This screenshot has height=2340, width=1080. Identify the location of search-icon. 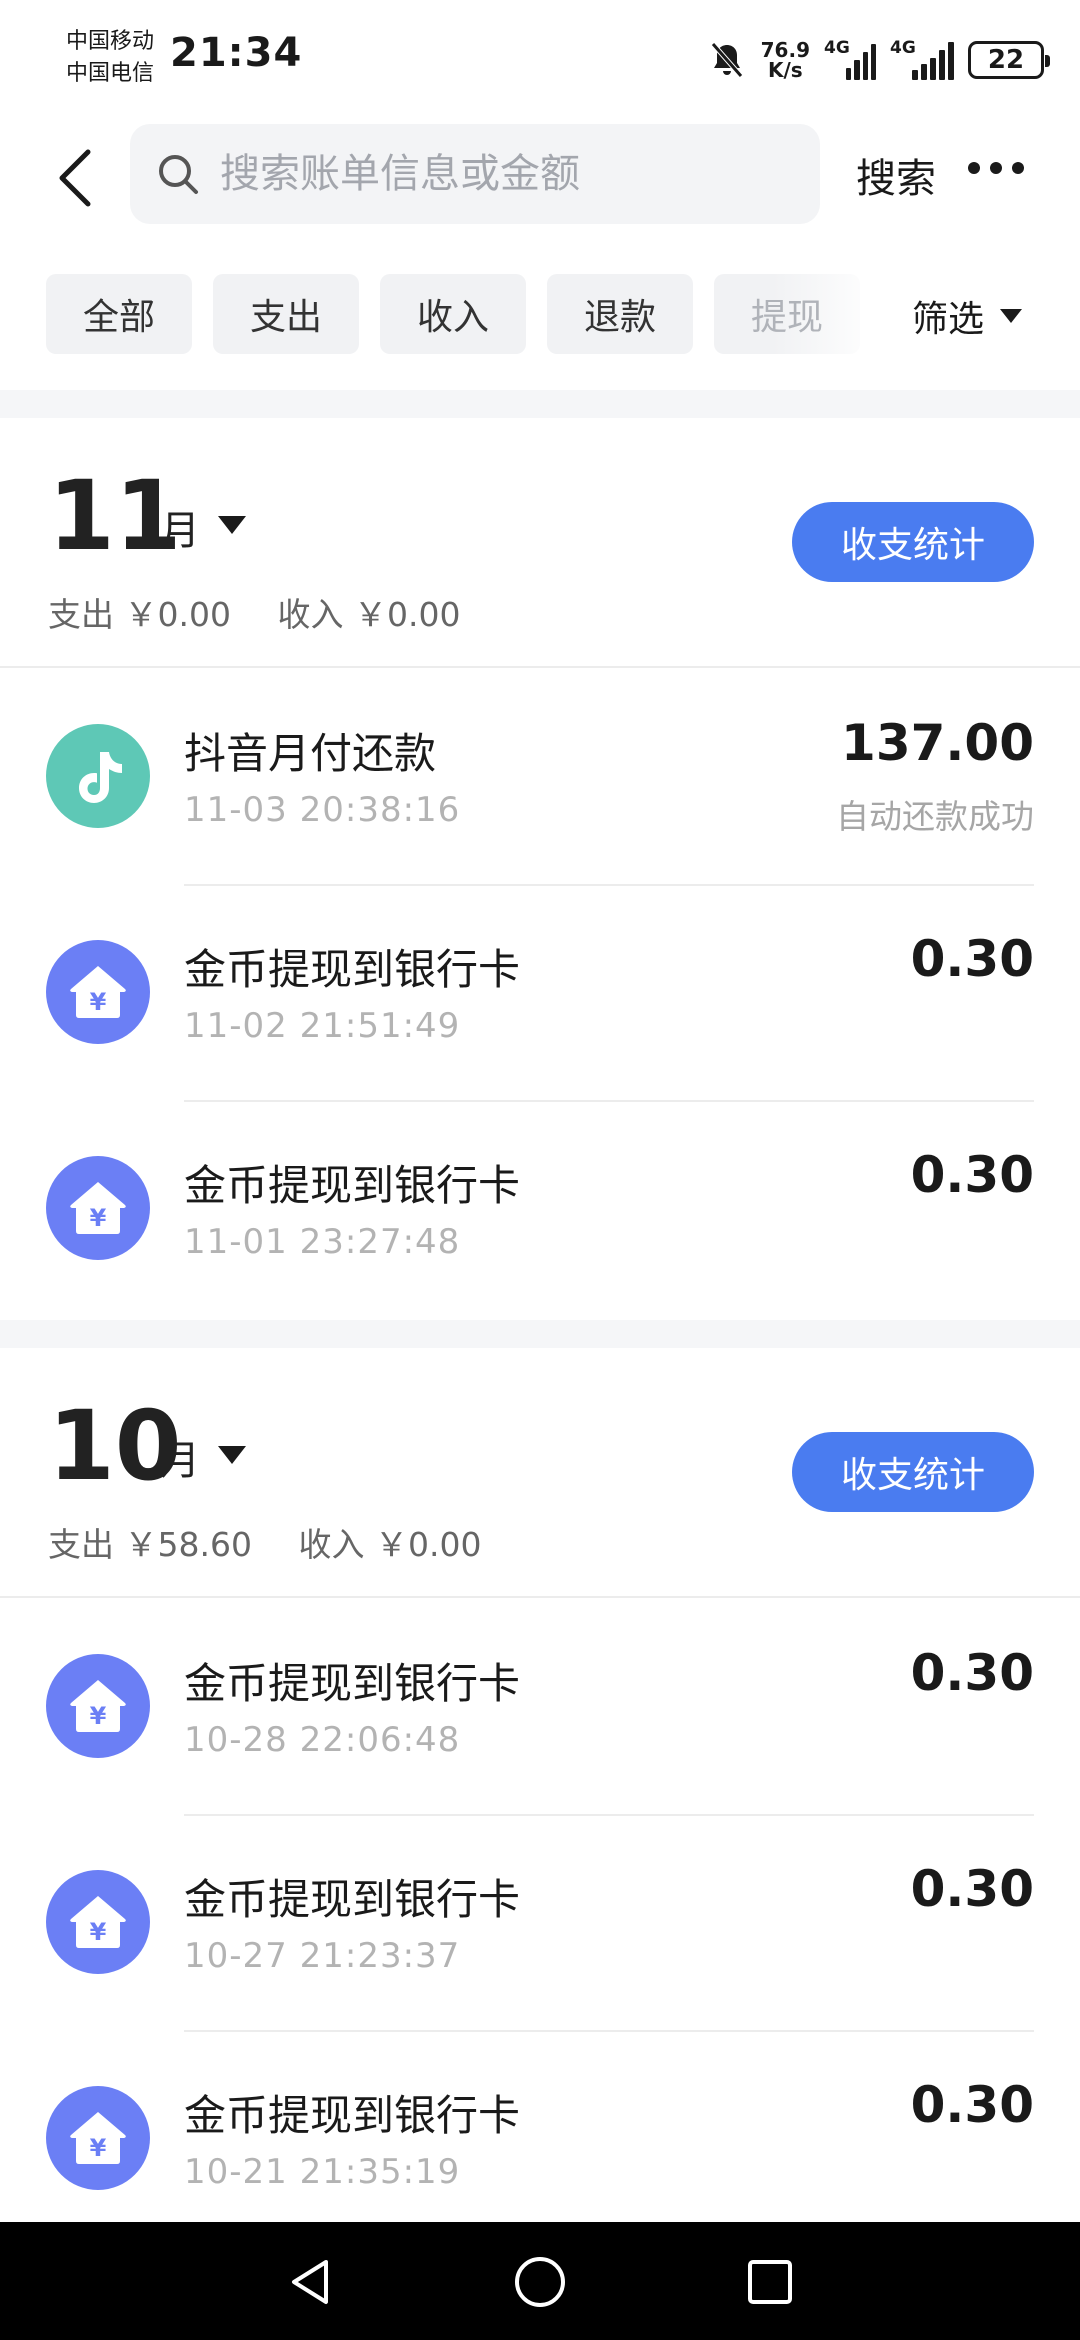
(178, 174).